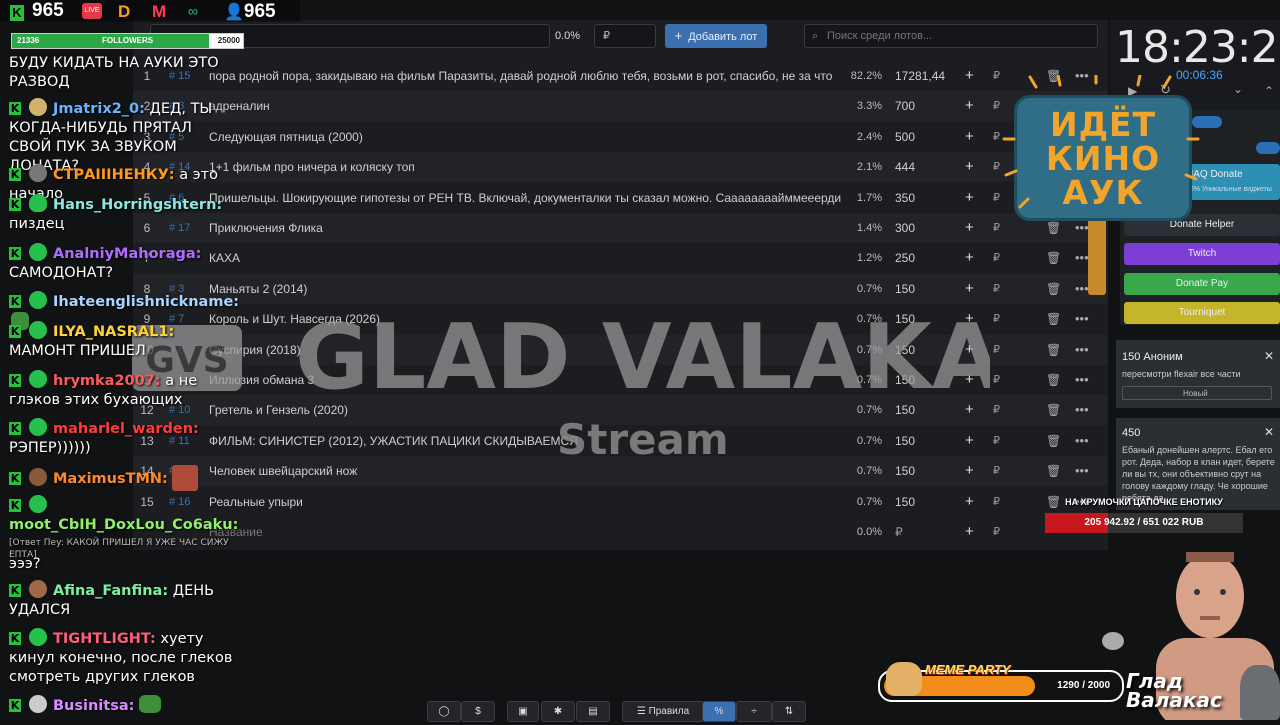 This screenshot has height=725, width=1280. Describe the element at coordinates (1131, 433) in the screenshot. I see `alert-title: 450` at that location.